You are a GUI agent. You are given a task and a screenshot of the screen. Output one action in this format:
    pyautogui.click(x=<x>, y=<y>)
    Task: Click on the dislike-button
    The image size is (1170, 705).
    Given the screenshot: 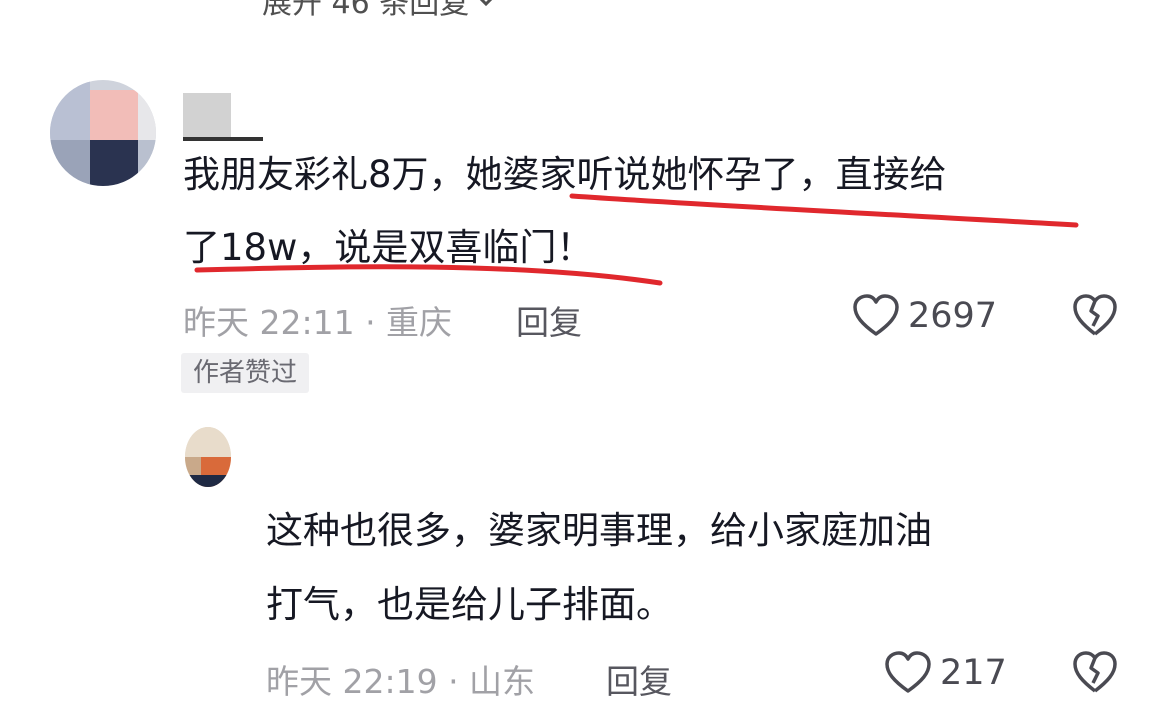 What is the action you would take?
    pyautogui.click(x=1095, y=318)
    